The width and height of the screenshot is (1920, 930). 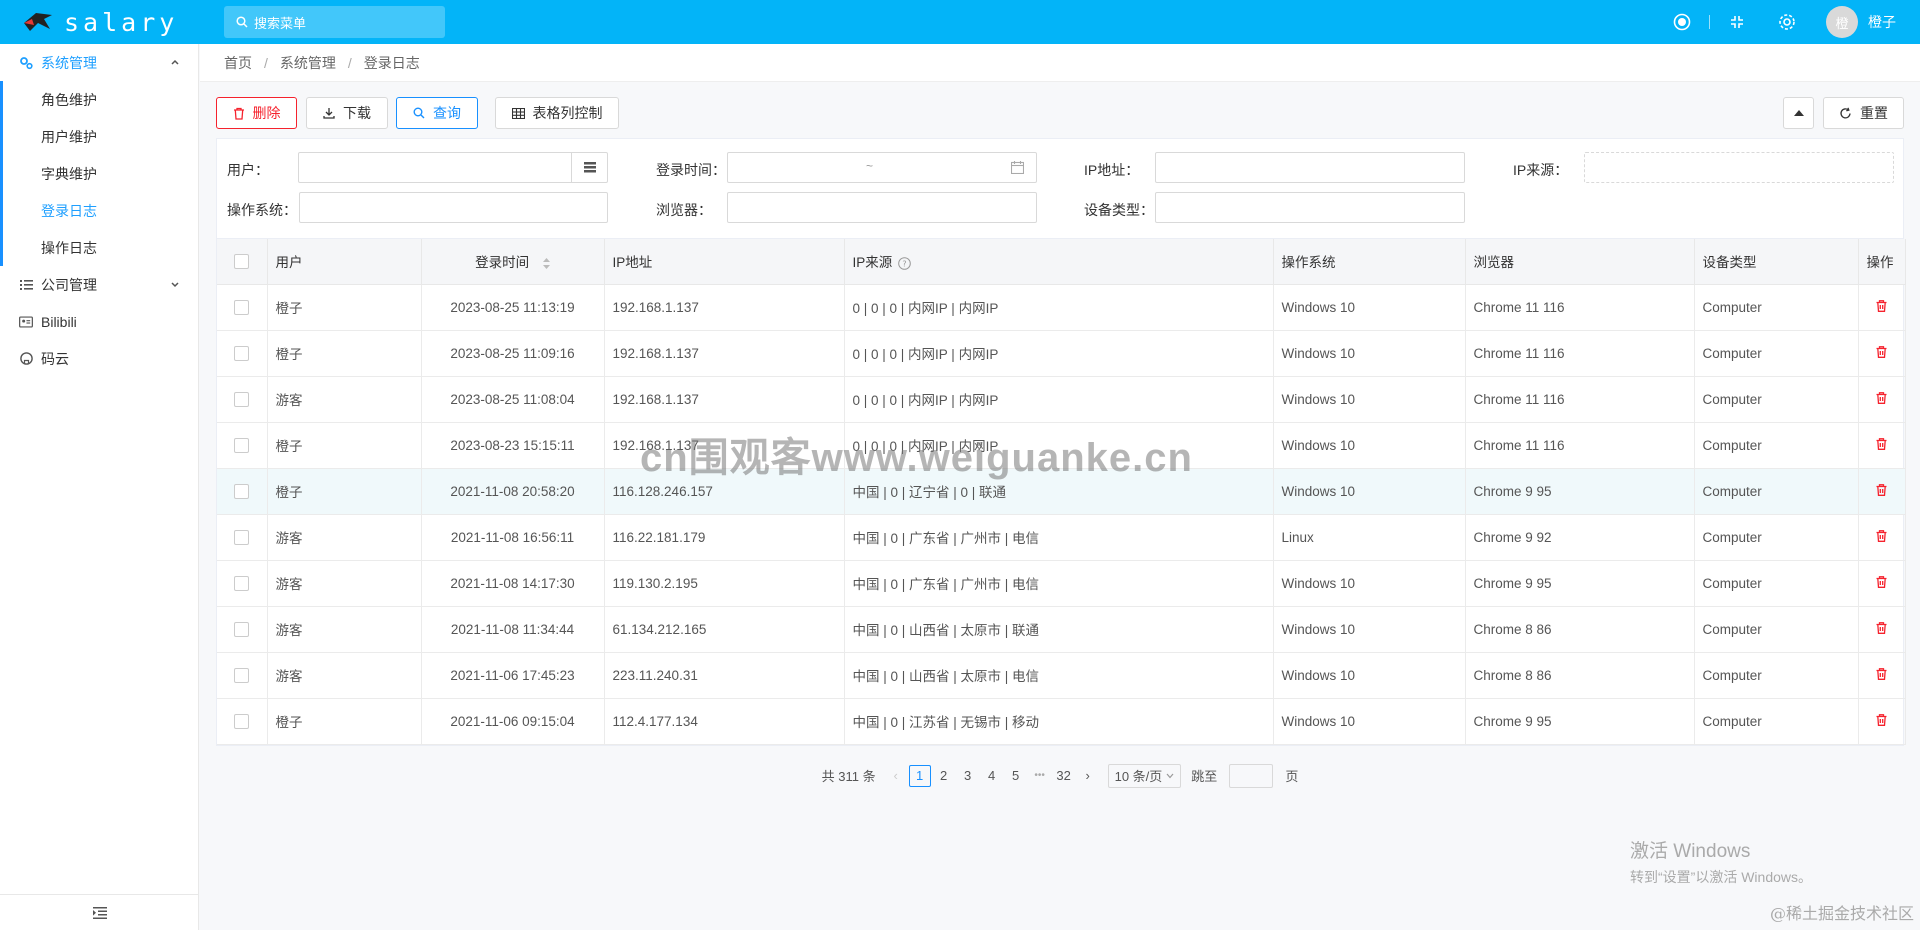 I want to click on filter-user-input, so click(x=453, y=167).